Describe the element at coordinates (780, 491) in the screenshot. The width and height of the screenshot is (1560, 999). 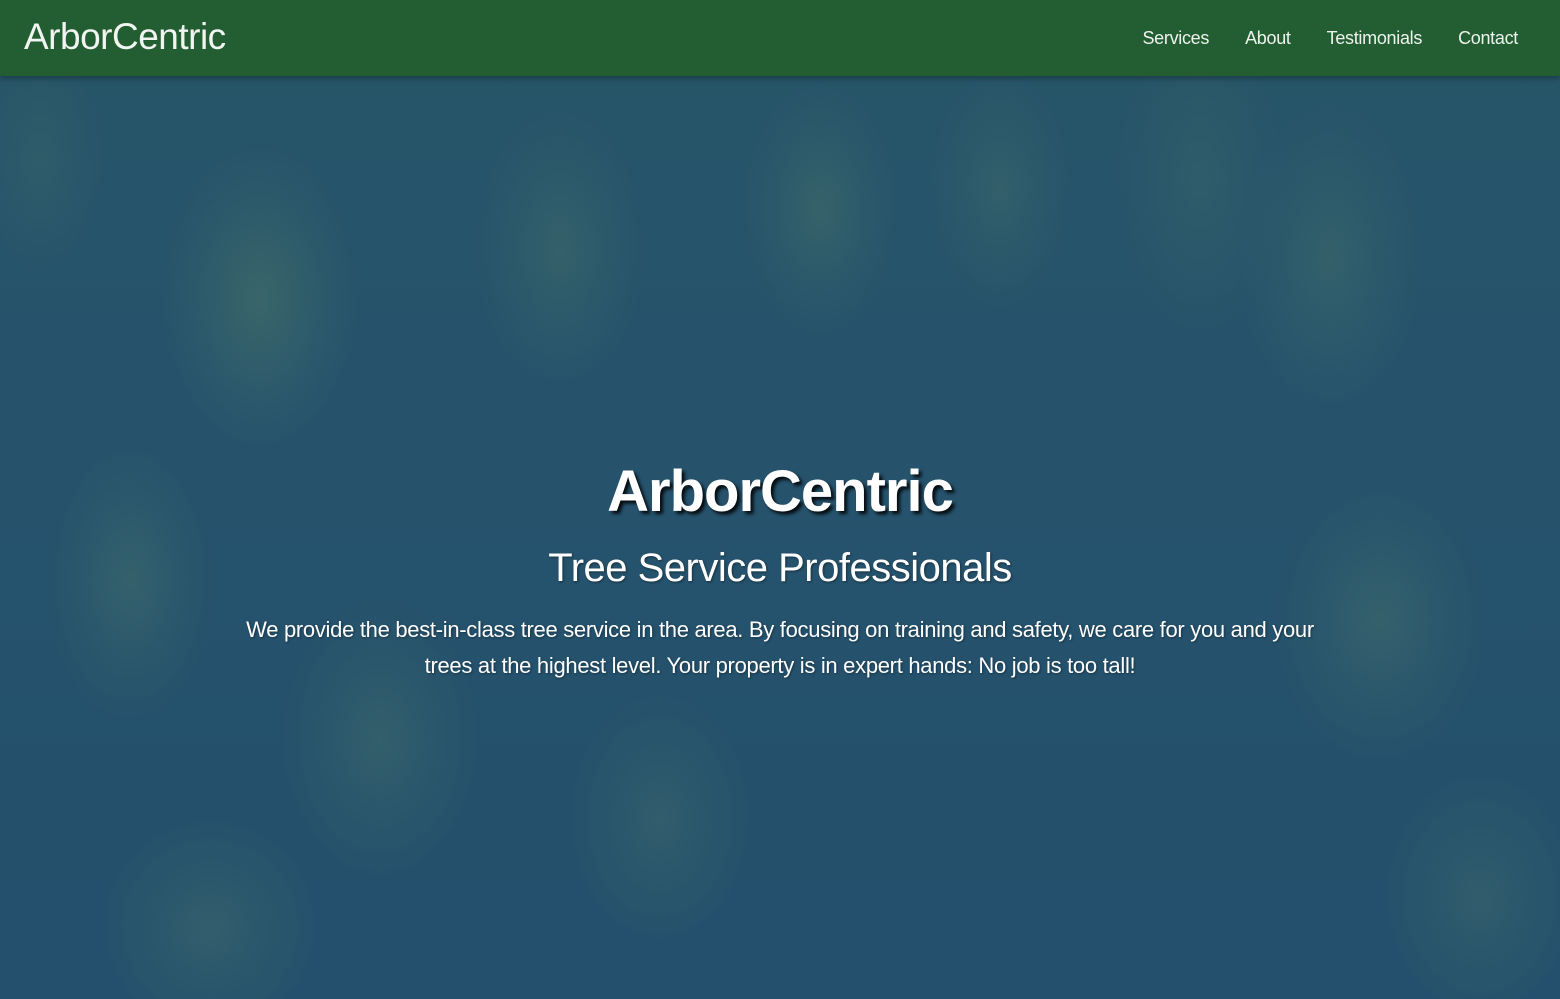
I see `hero-title: ArborCentric` at that location.